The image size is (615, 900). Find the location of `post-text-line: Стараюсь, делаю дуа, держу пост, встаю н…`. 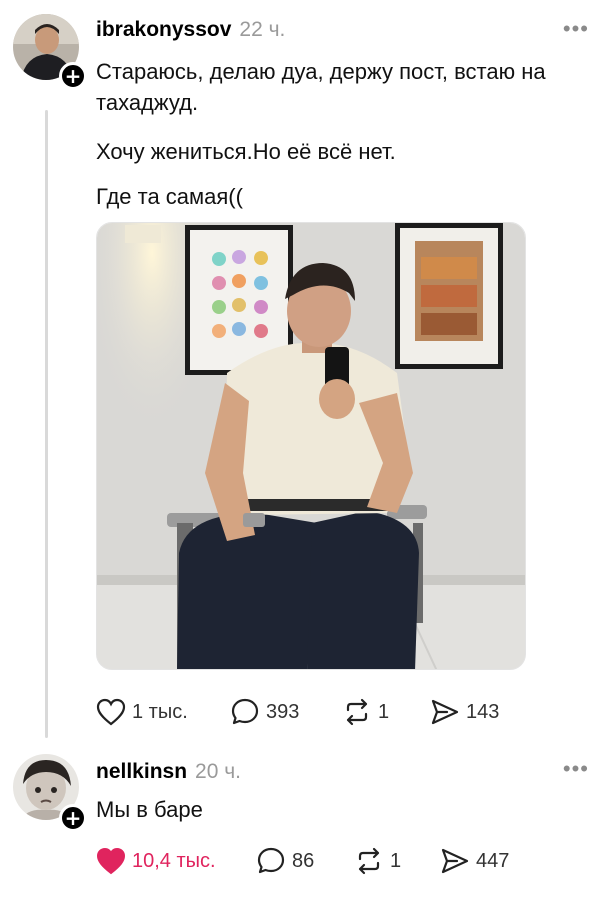

post-text-line: Стараюсь, делаю дуа, держу пост, встаю н… is located at coordinates (321, 87).